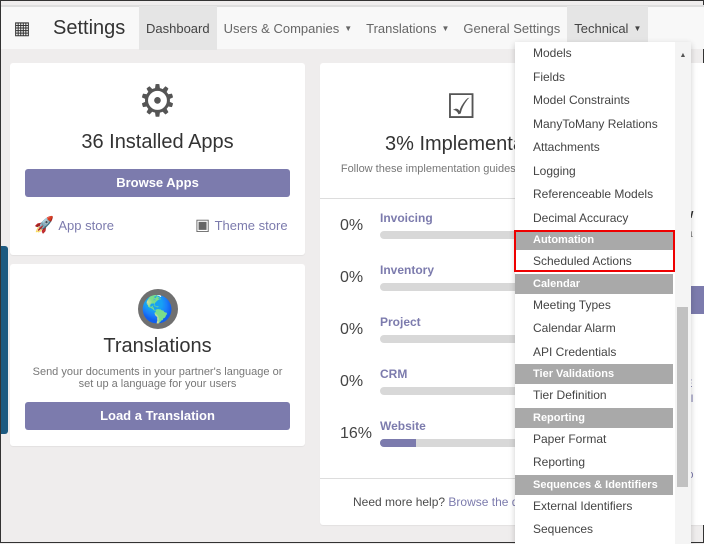 The height and width of the screenshot is (544, 704). I want to click on image-icon: ▣, so click(203, 225).